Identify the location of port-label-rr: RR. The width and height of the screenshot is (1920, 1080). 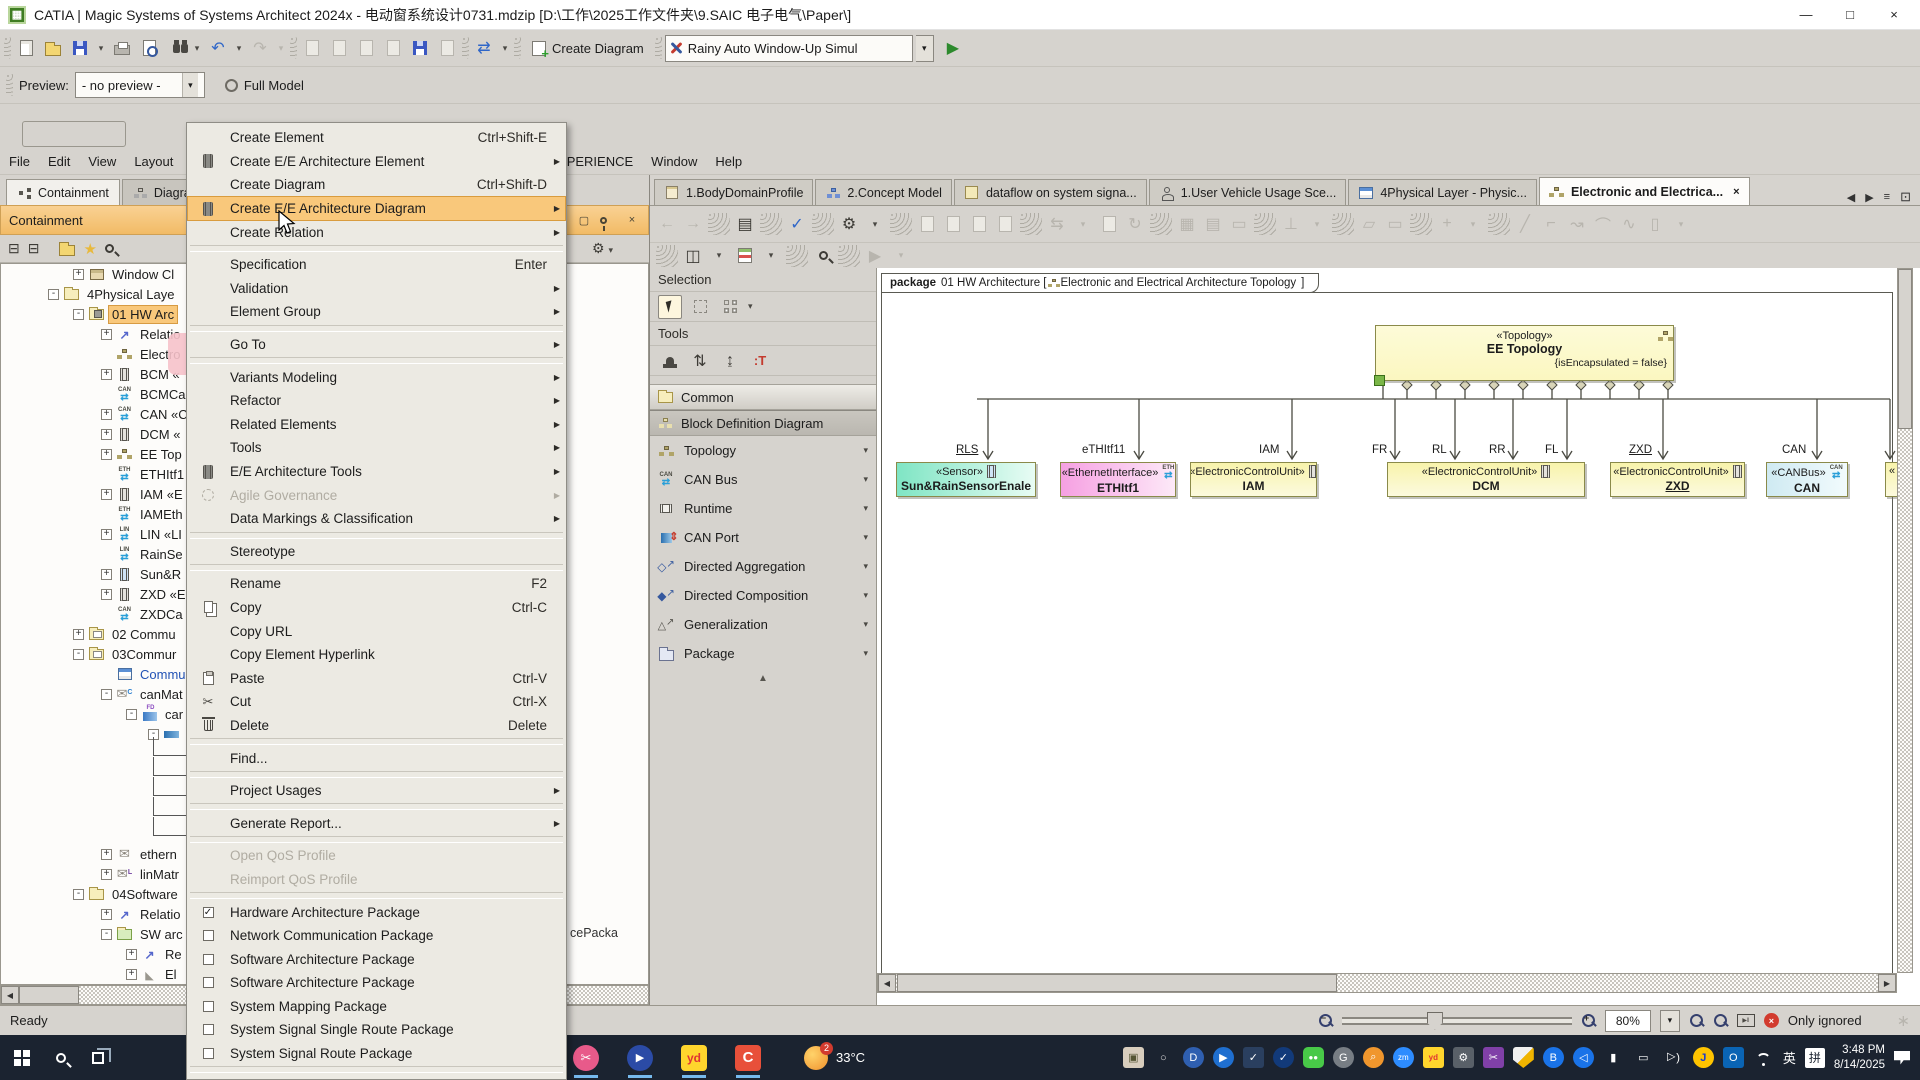
(1497, 450).